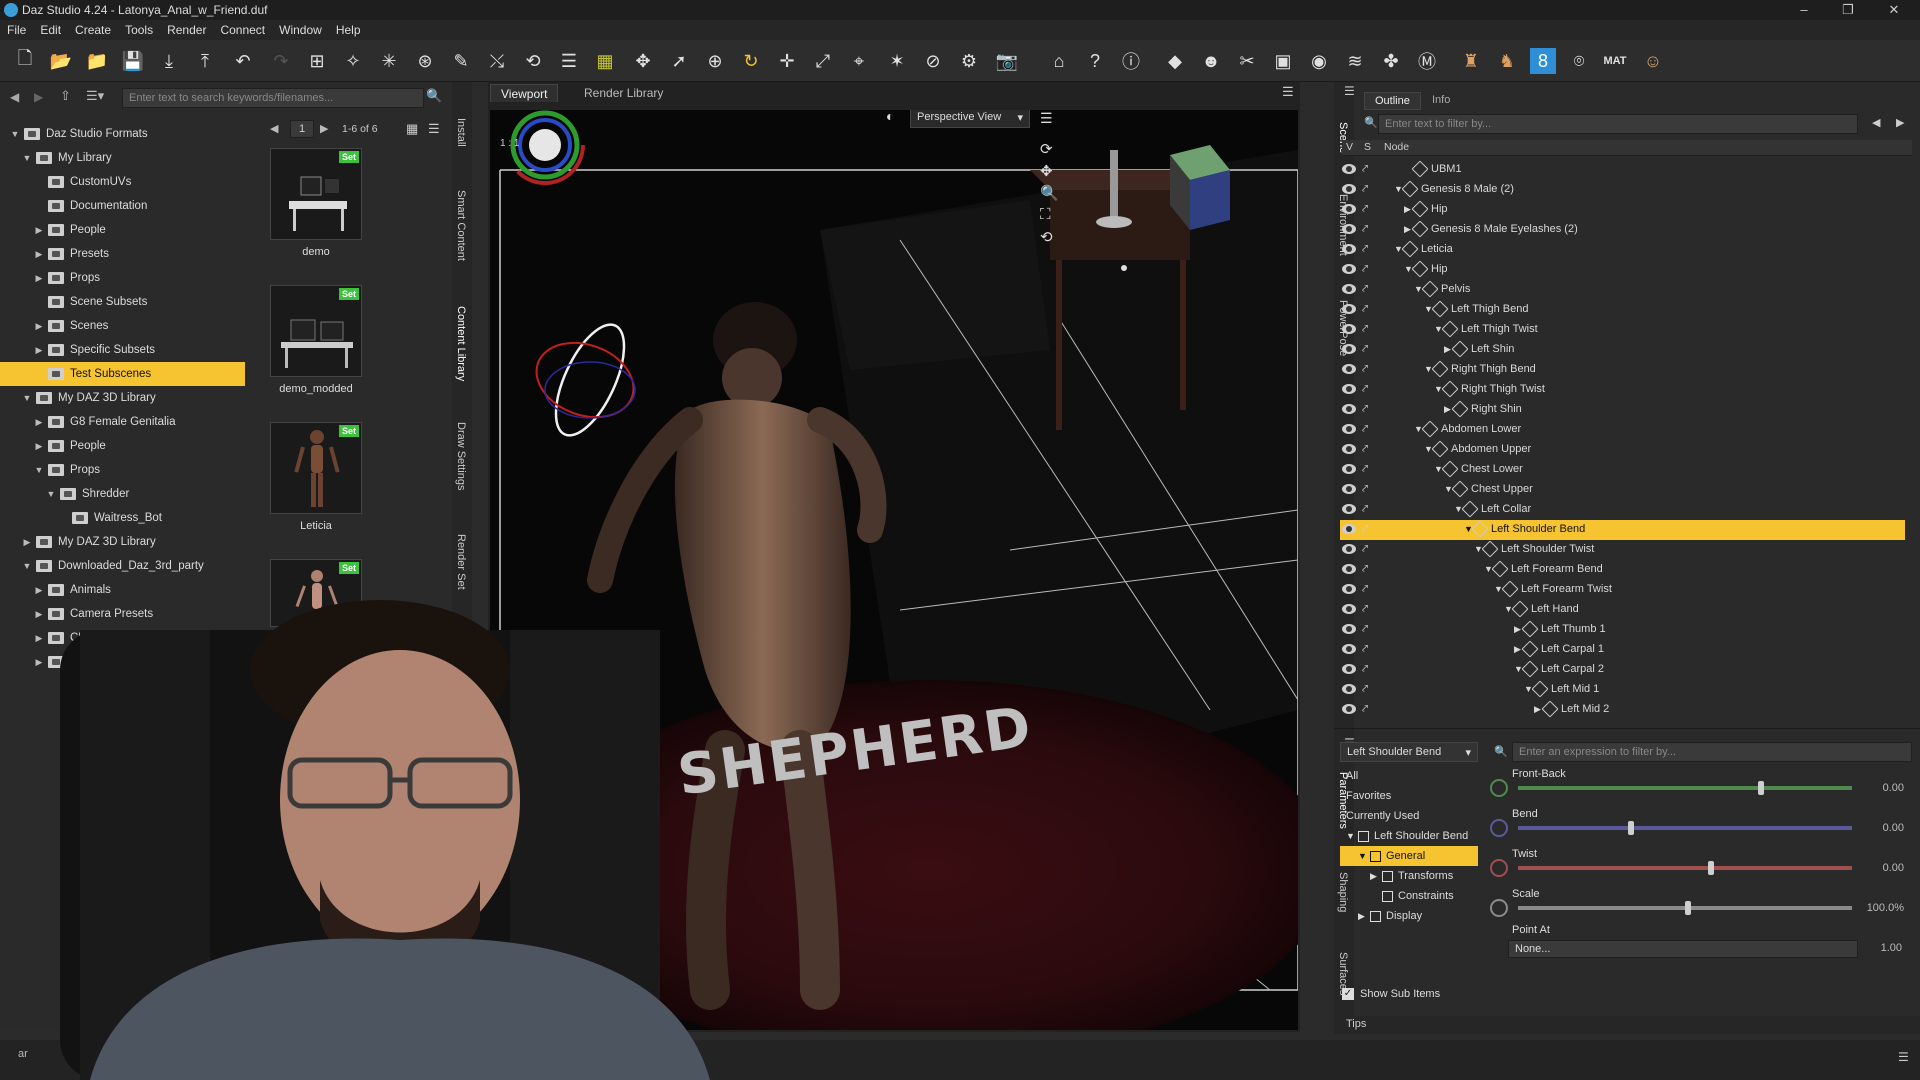  Describe the element at coordinates (1471, 61) in the screenshot. I see `pose-figure-icon: ♜` at that location.